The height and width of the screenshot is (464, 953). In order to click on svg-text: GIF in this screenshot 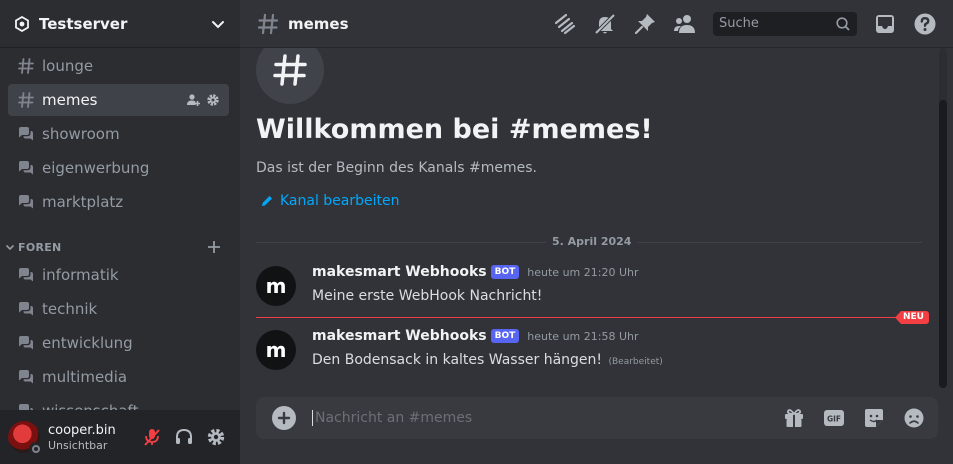, I will do `click(834, 419)`.